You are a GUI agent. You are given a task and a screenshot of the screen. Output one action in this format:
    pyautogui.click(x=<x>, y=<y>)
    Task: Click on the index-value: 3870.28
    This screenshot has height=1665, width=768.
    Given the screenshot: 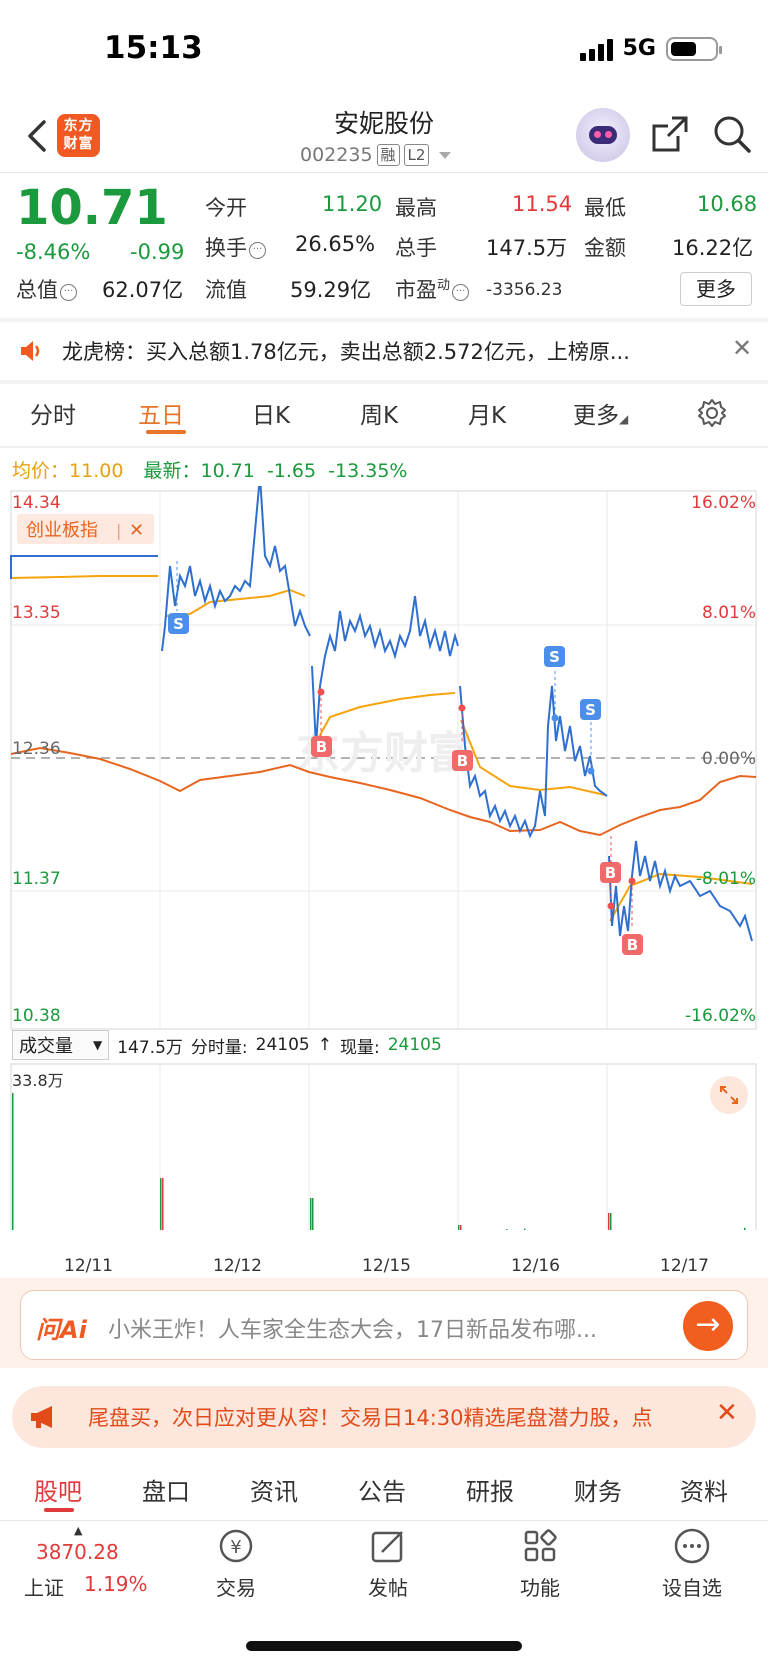 What is the action you would take?
    pyautogui.click(x=77, y=1552)
    